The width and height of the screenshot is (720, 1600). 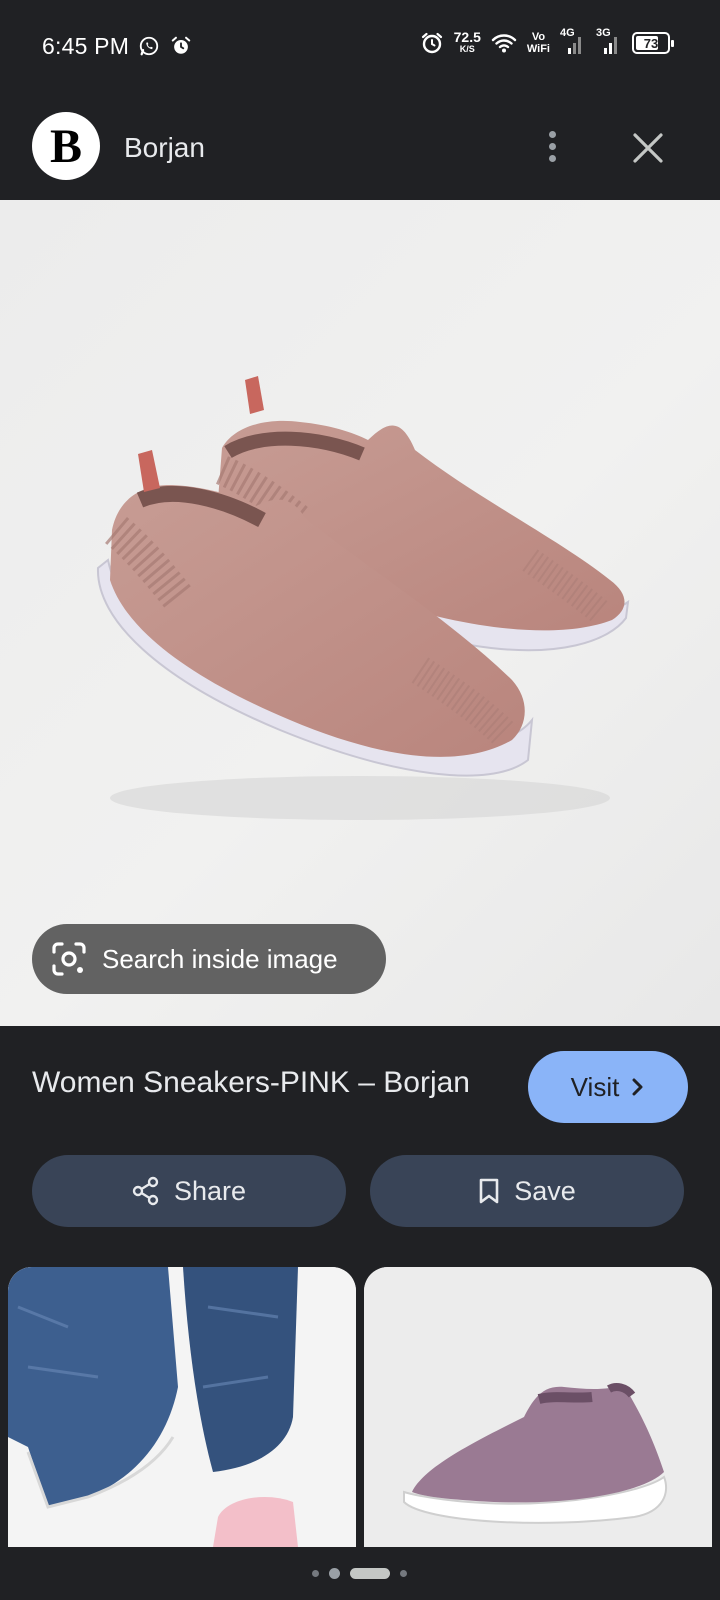 I want to click on chevron-right-icon, so click(x=637, y=1087).